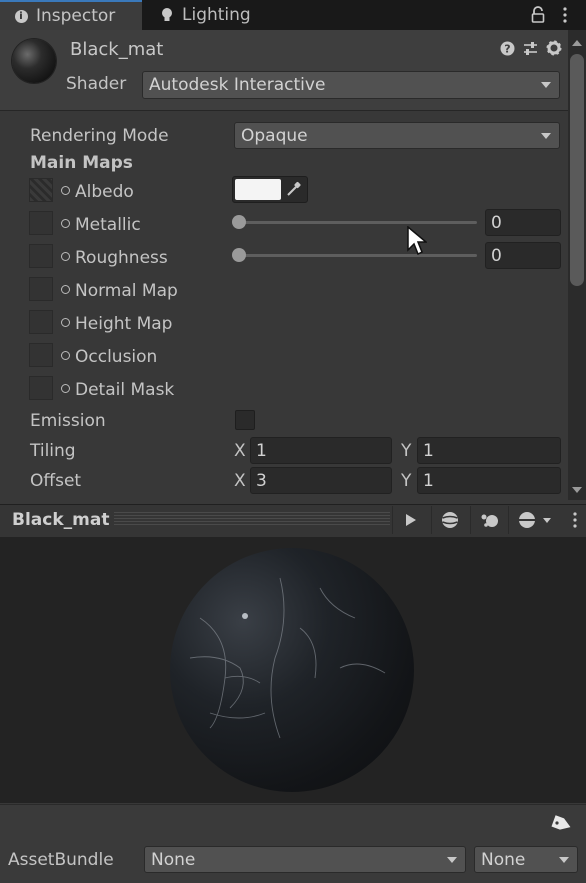 This screenshot has height=883, width=586. Describe the element at coordinates (261, 450) in the screenshot. I see `tiling-x-value: 1` at that location.